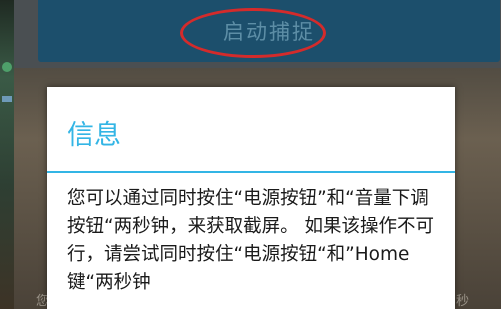 The width and height of the screenshot is (501, 309). What do you see at coordinates (251, 172) in the screenshot?
I see `dialog-divider` at bounding box center [251, 172].